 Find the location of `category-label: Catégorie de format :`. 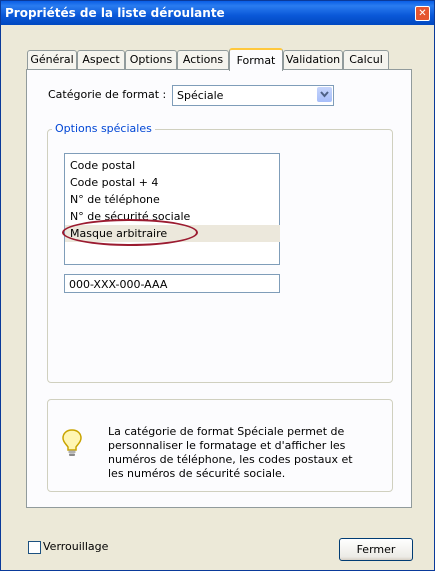

category-label: Catégorie de format : is located at coordinates (107, 94).